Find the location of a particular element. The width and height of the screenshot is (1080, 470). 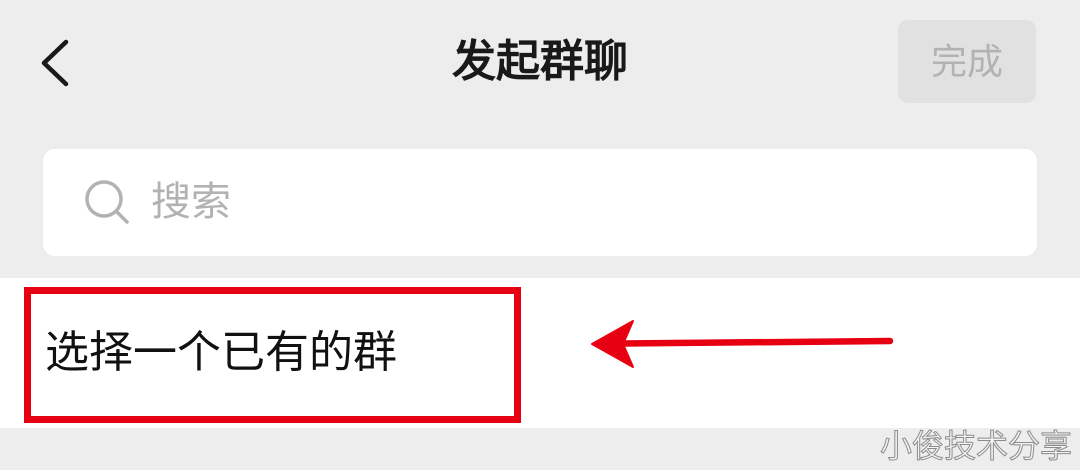

page-title: 发起群聊 is located at coordinates (540, 61).